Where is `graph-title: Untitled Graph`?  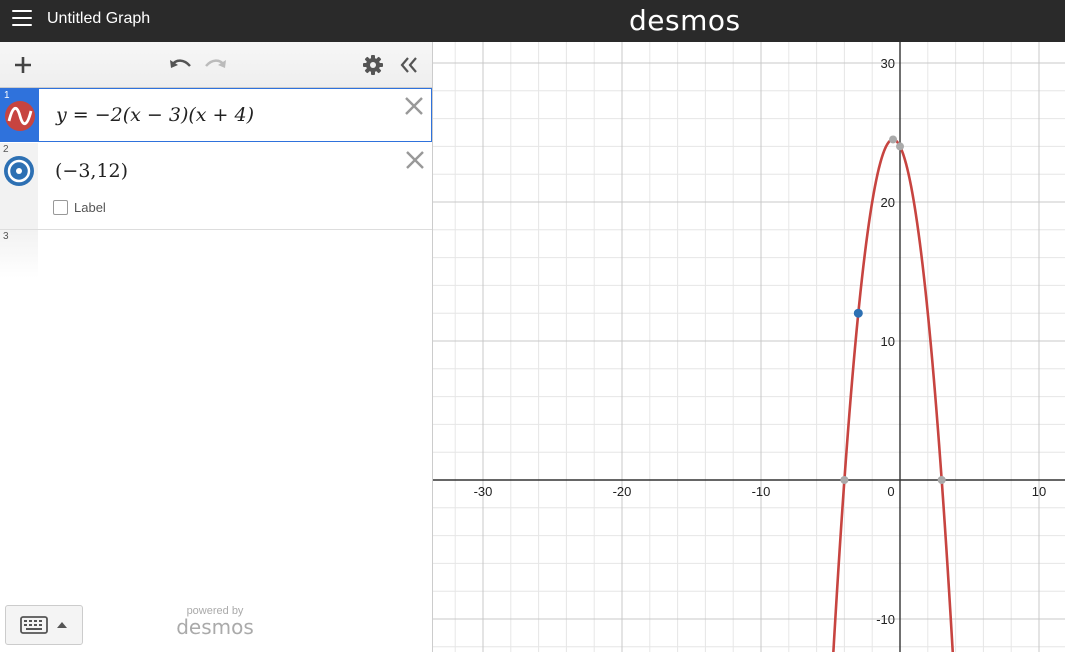
graph-title: Untitled Graph is located at coordinates (98, 19).